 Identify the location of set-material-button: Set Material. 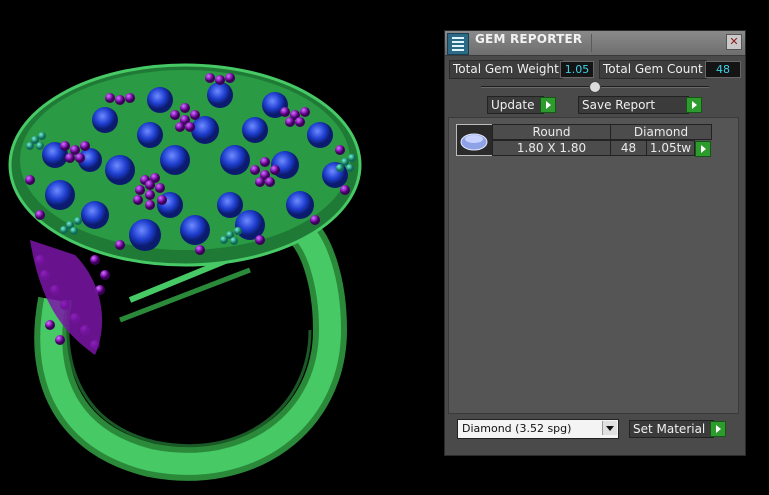
(671, 429).